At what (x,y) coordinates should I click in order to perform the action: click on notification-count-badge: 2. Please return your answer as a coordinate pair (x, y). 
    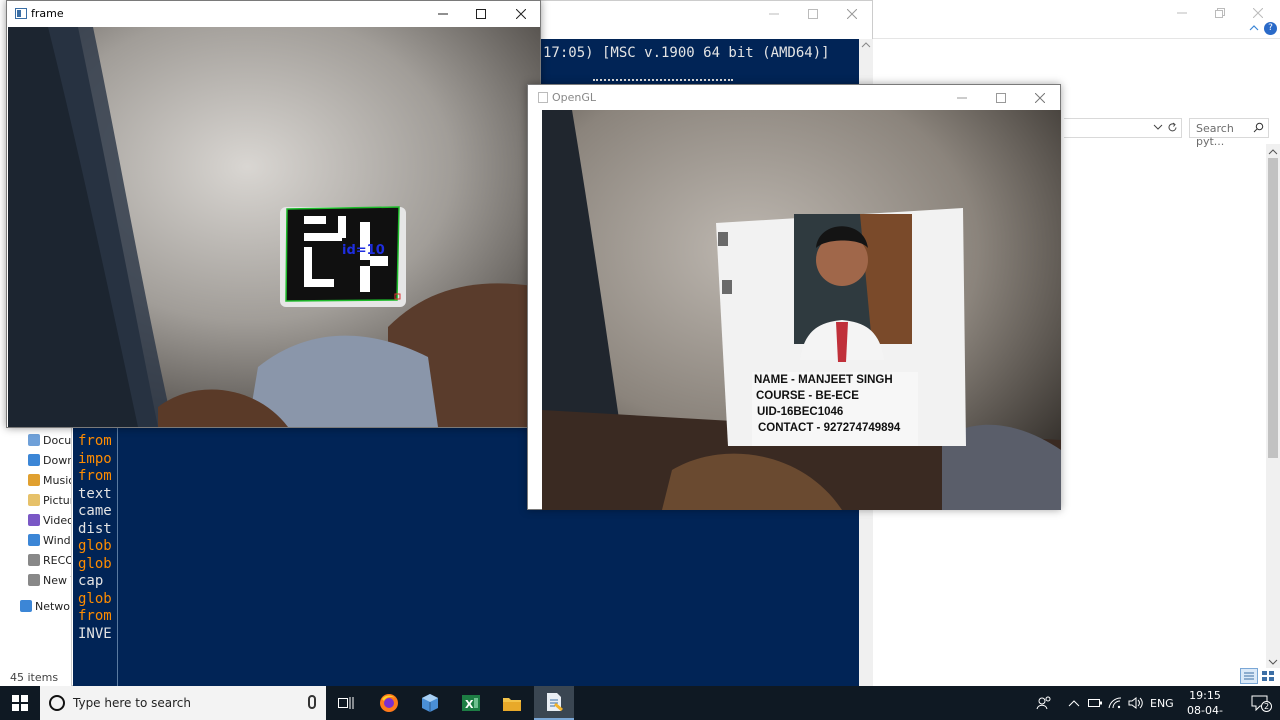
    Looking at the image, I should click on (1266, 706).